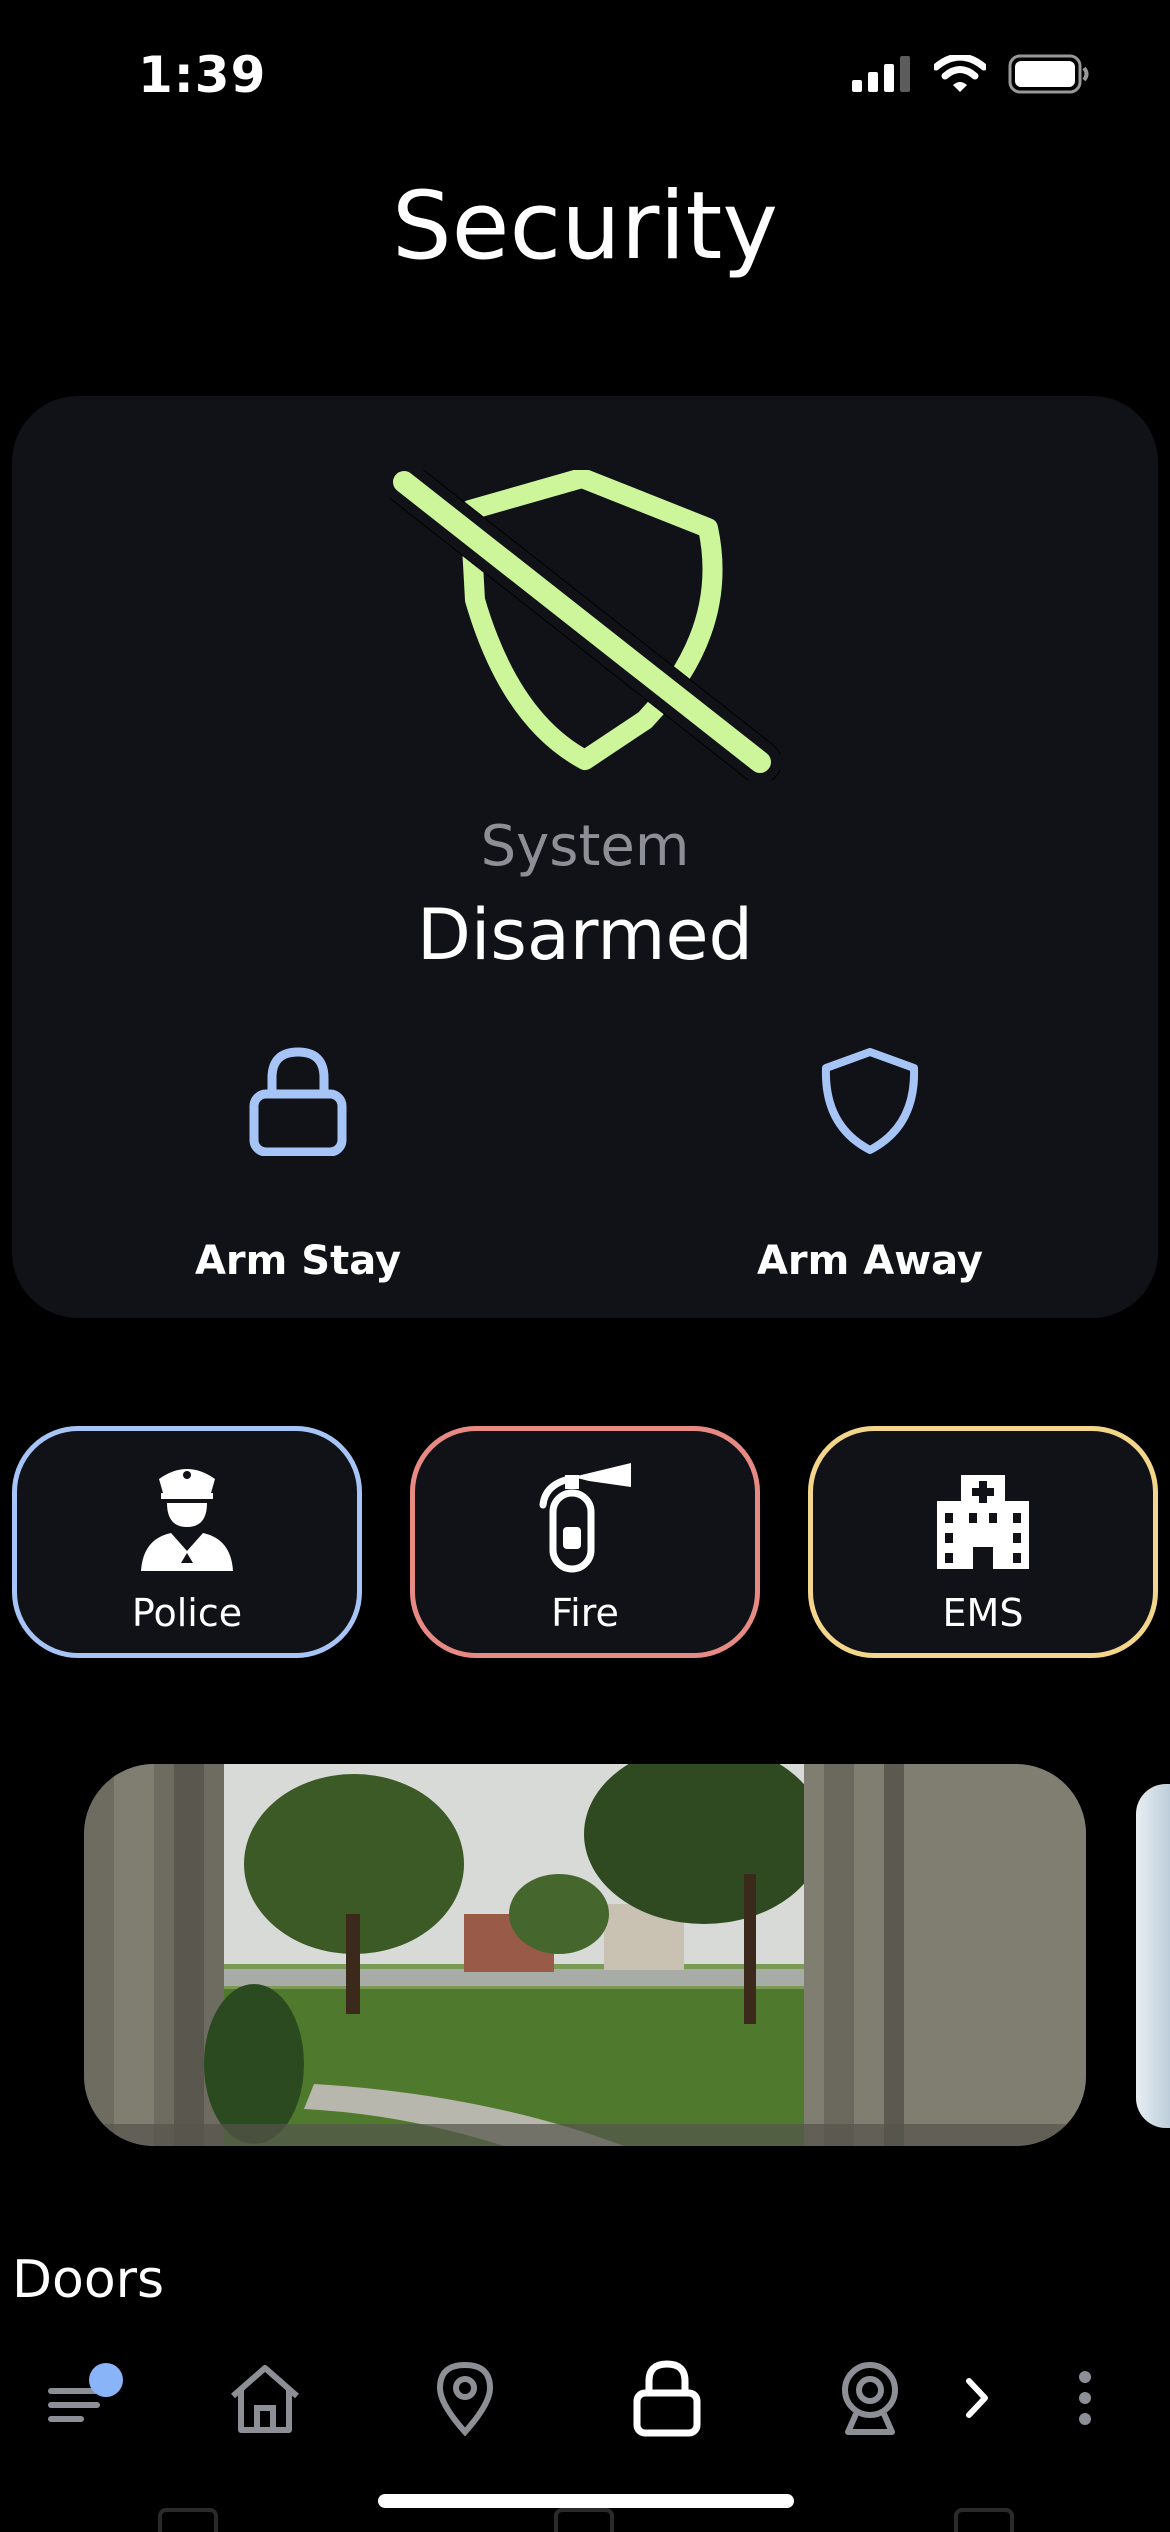 The height and width of the screenshot is (2532, 1170). I want to click on home-icon, so click(265, 2399).